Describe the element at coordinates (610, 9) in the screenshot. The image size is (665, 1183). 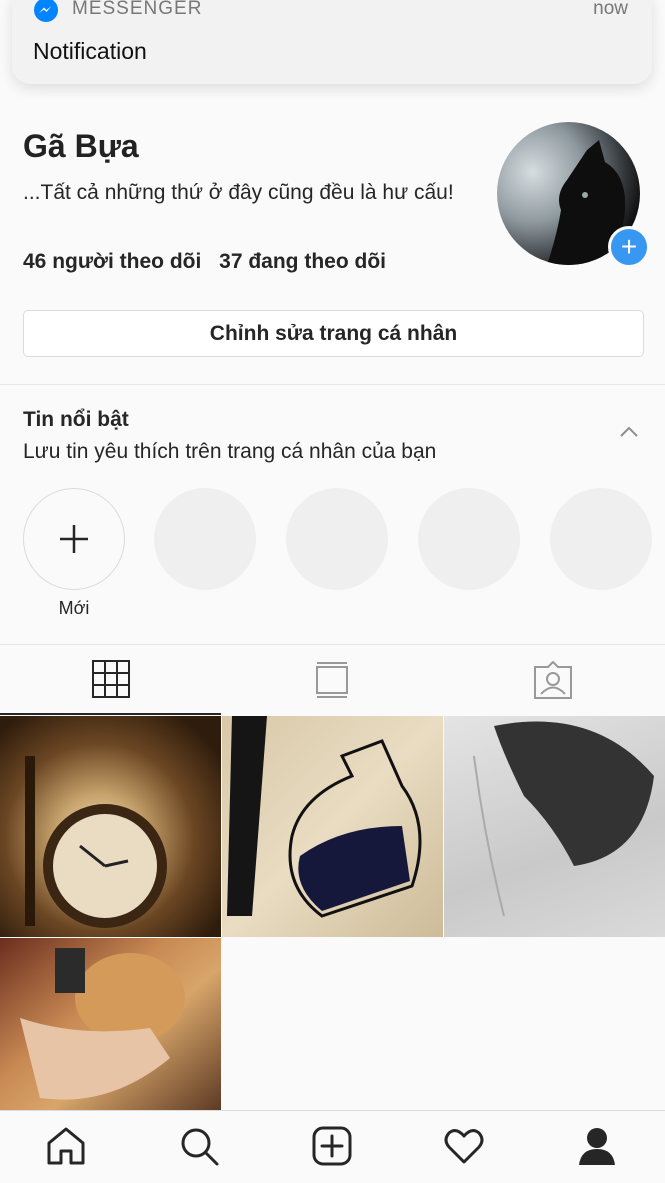
I see `notification-time: now` at that location.